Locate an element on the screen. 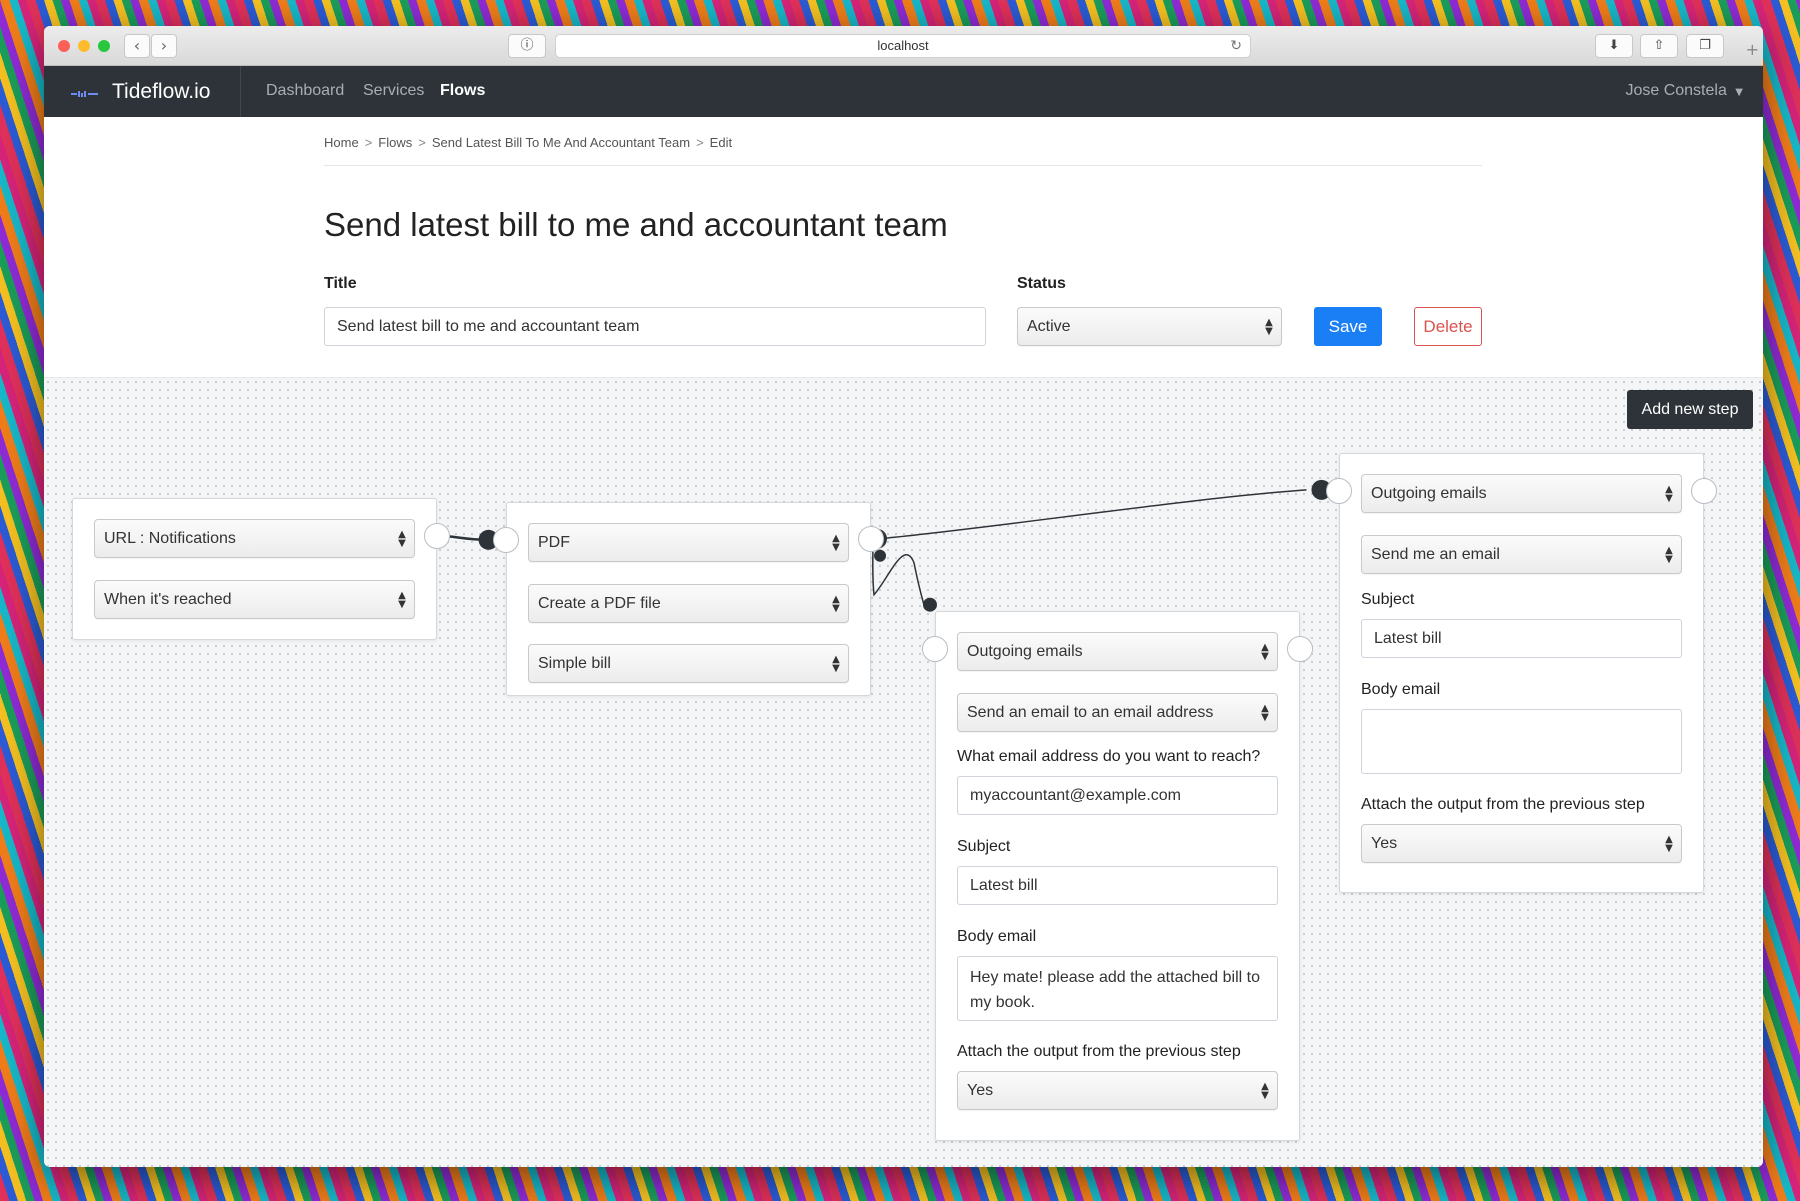  address-bar: localhost ↻ is located at coordinates (903, 46).